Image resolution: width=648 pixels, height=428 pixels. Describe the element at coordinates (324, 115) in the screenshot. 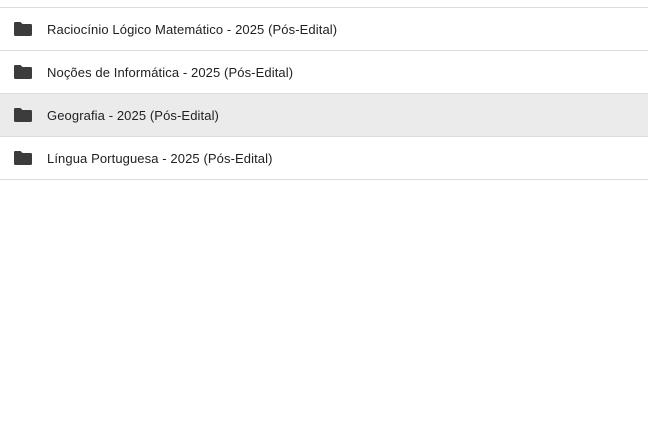

I see `folder-row-geografia: Geografia - 2025 (Pós-Edital)` at that location.